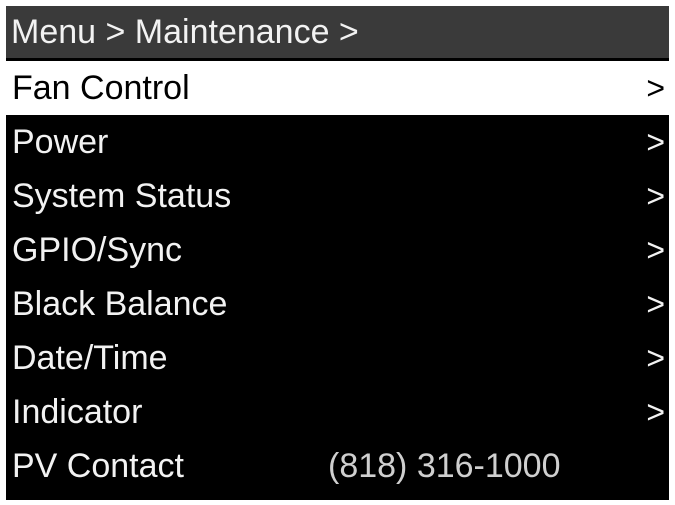 This screenshot has height=505, width=675. Describe the element at coordinates (122, 196) in the screenshot. I see `menu-item-label: System Status` at that location.